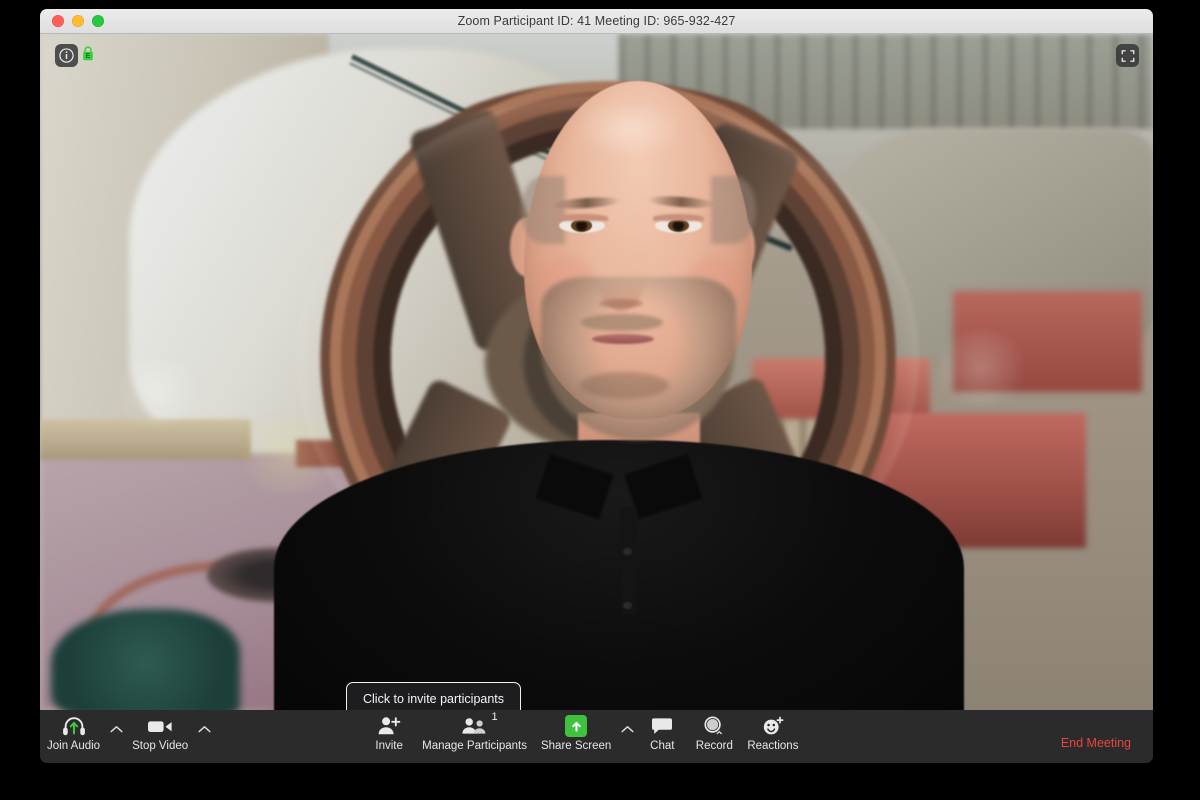 The width and height of the screenshot is (1200, 800). Describe the element at coordinates (434, 699) in the screenshot. I see `tooltip-text: Click to invite participants` at that location.